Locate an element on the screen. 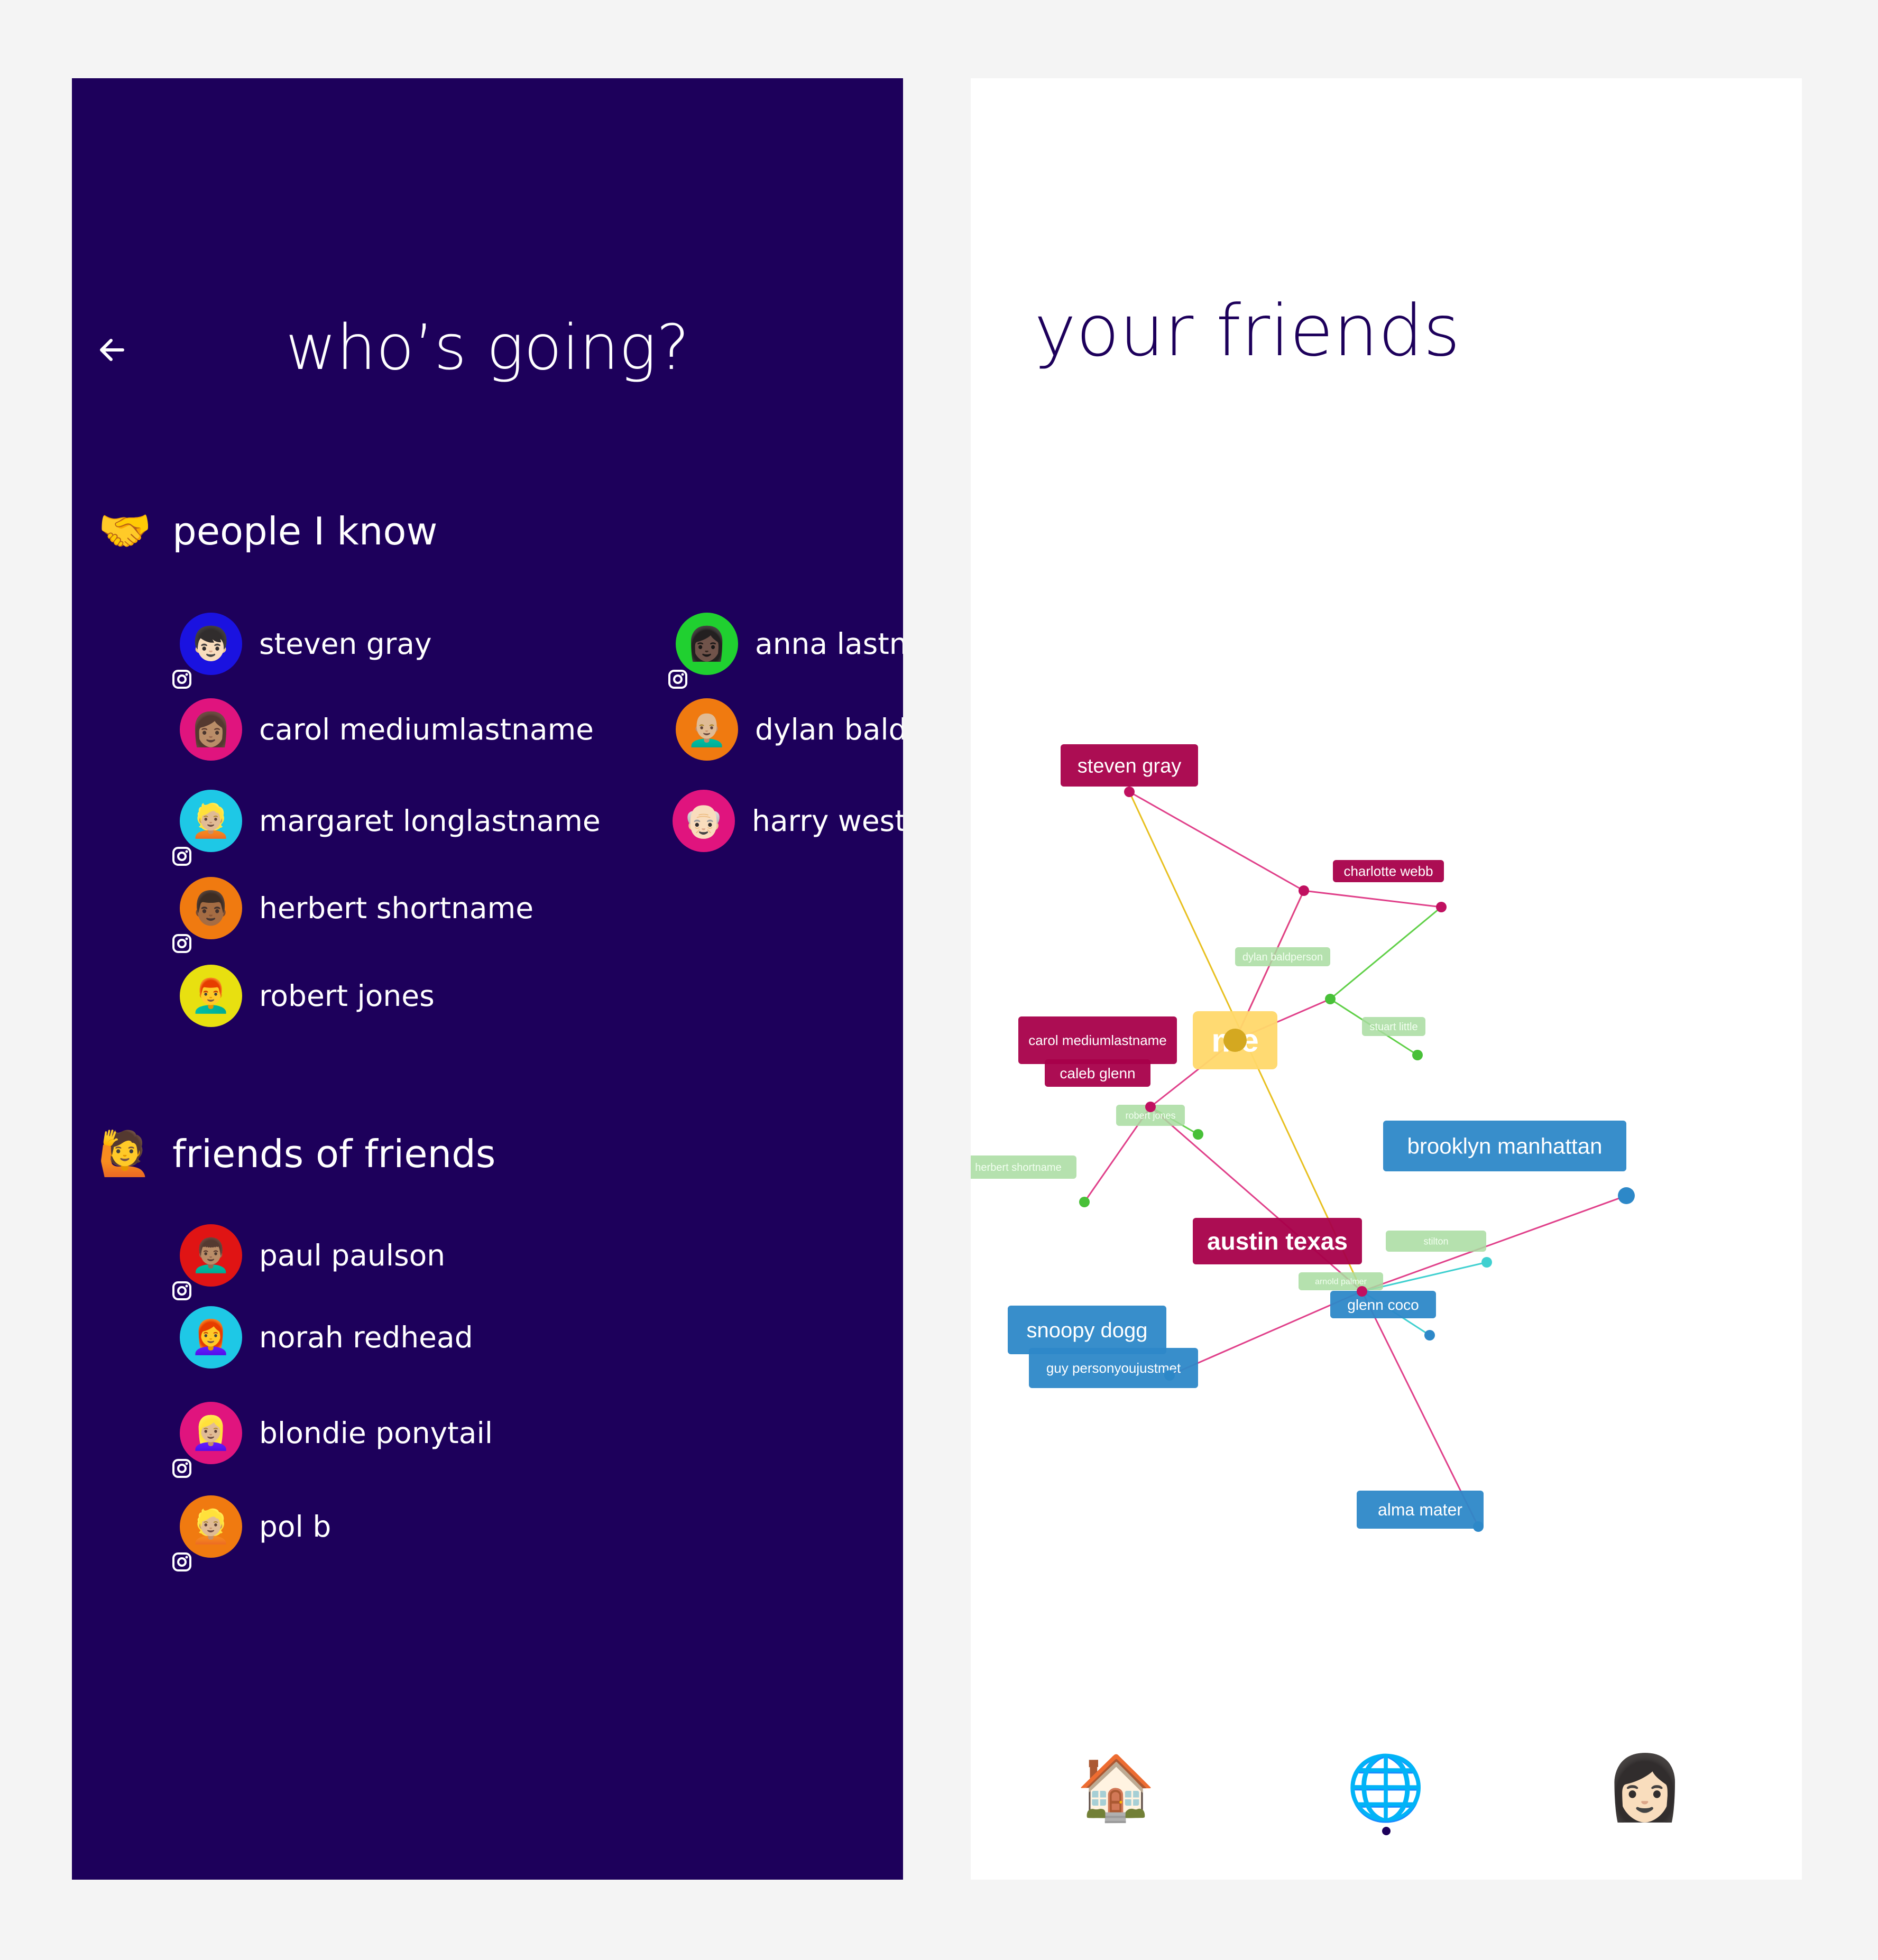 This screenshot has height=1960, width=1878. avatar: 👴🏻 is located at coordinates (704, 821).